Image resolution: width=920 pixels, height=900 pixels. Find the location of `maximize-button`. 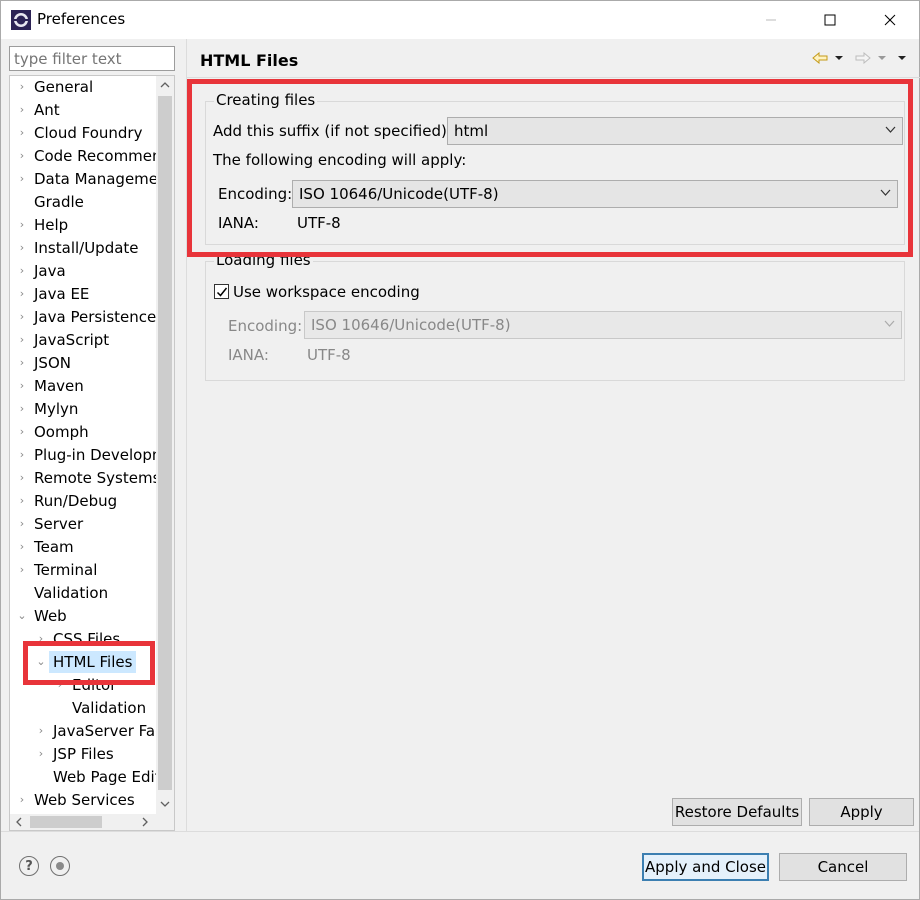

maximize-button is located at coordinates (830, 20).